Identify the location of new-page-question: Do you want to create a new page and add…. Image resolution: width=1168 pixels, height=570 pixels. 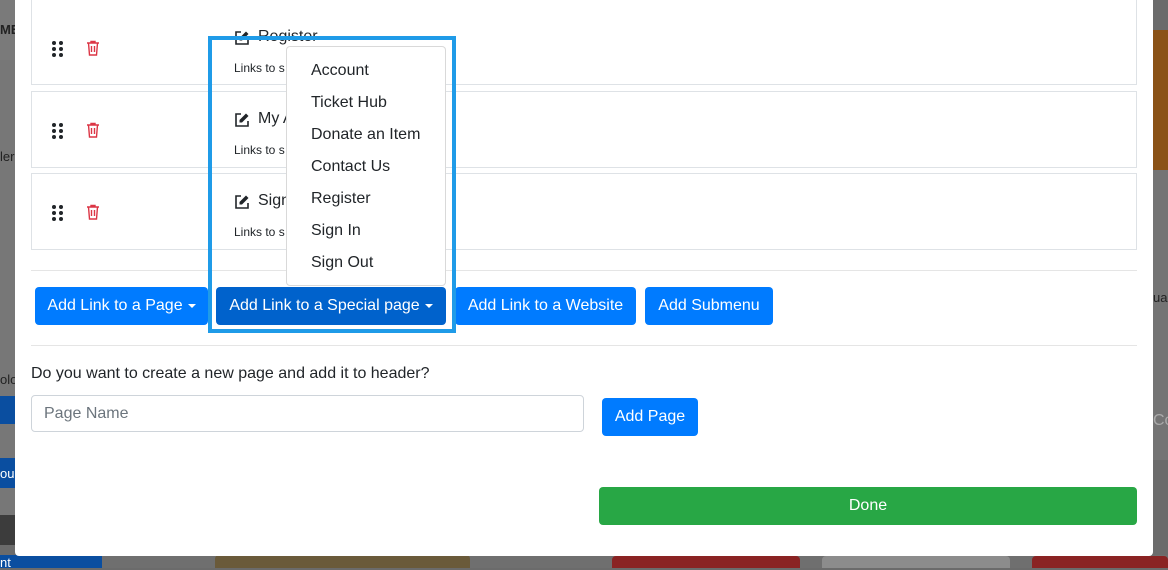
(230, 373).